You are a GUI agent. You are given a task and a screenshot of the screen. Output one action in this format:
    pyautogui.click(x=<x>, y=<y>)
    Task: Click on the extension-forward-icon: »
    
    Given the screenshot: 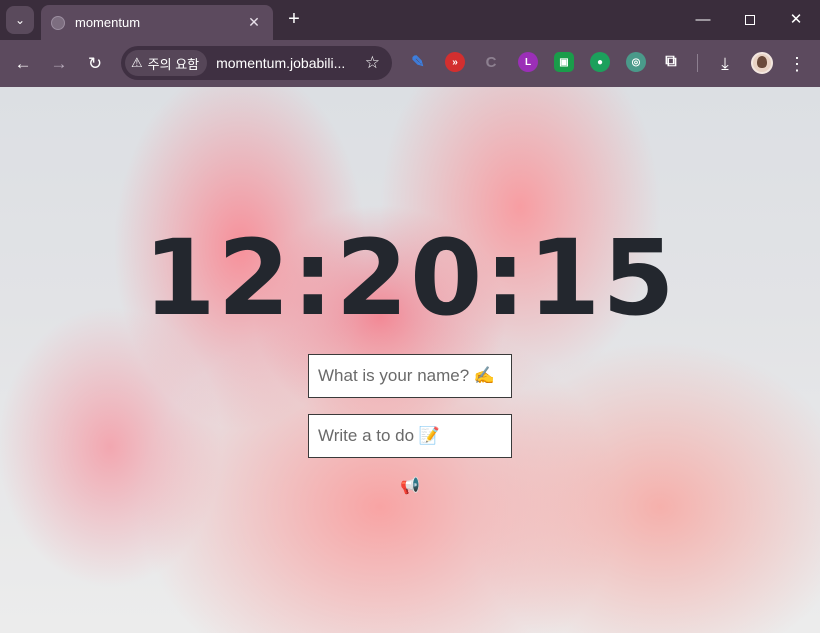 What is the action you would take?
    pyautogui.click(x=455, y=62)
    